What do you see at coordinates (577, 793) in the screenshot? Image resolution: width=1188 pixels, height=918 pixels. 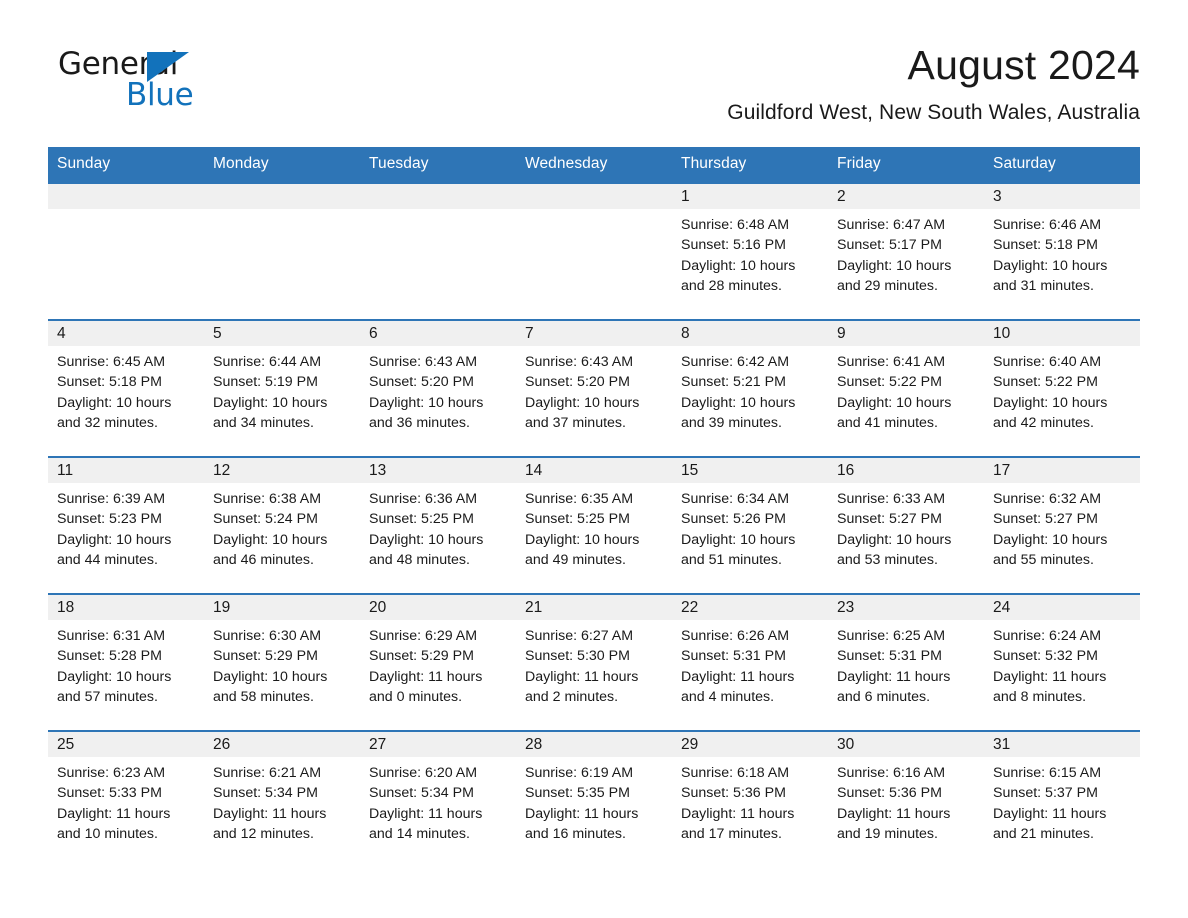 I see `day-detail-line: Sunset: 5:35 PM` at bounding box center [577, 793].